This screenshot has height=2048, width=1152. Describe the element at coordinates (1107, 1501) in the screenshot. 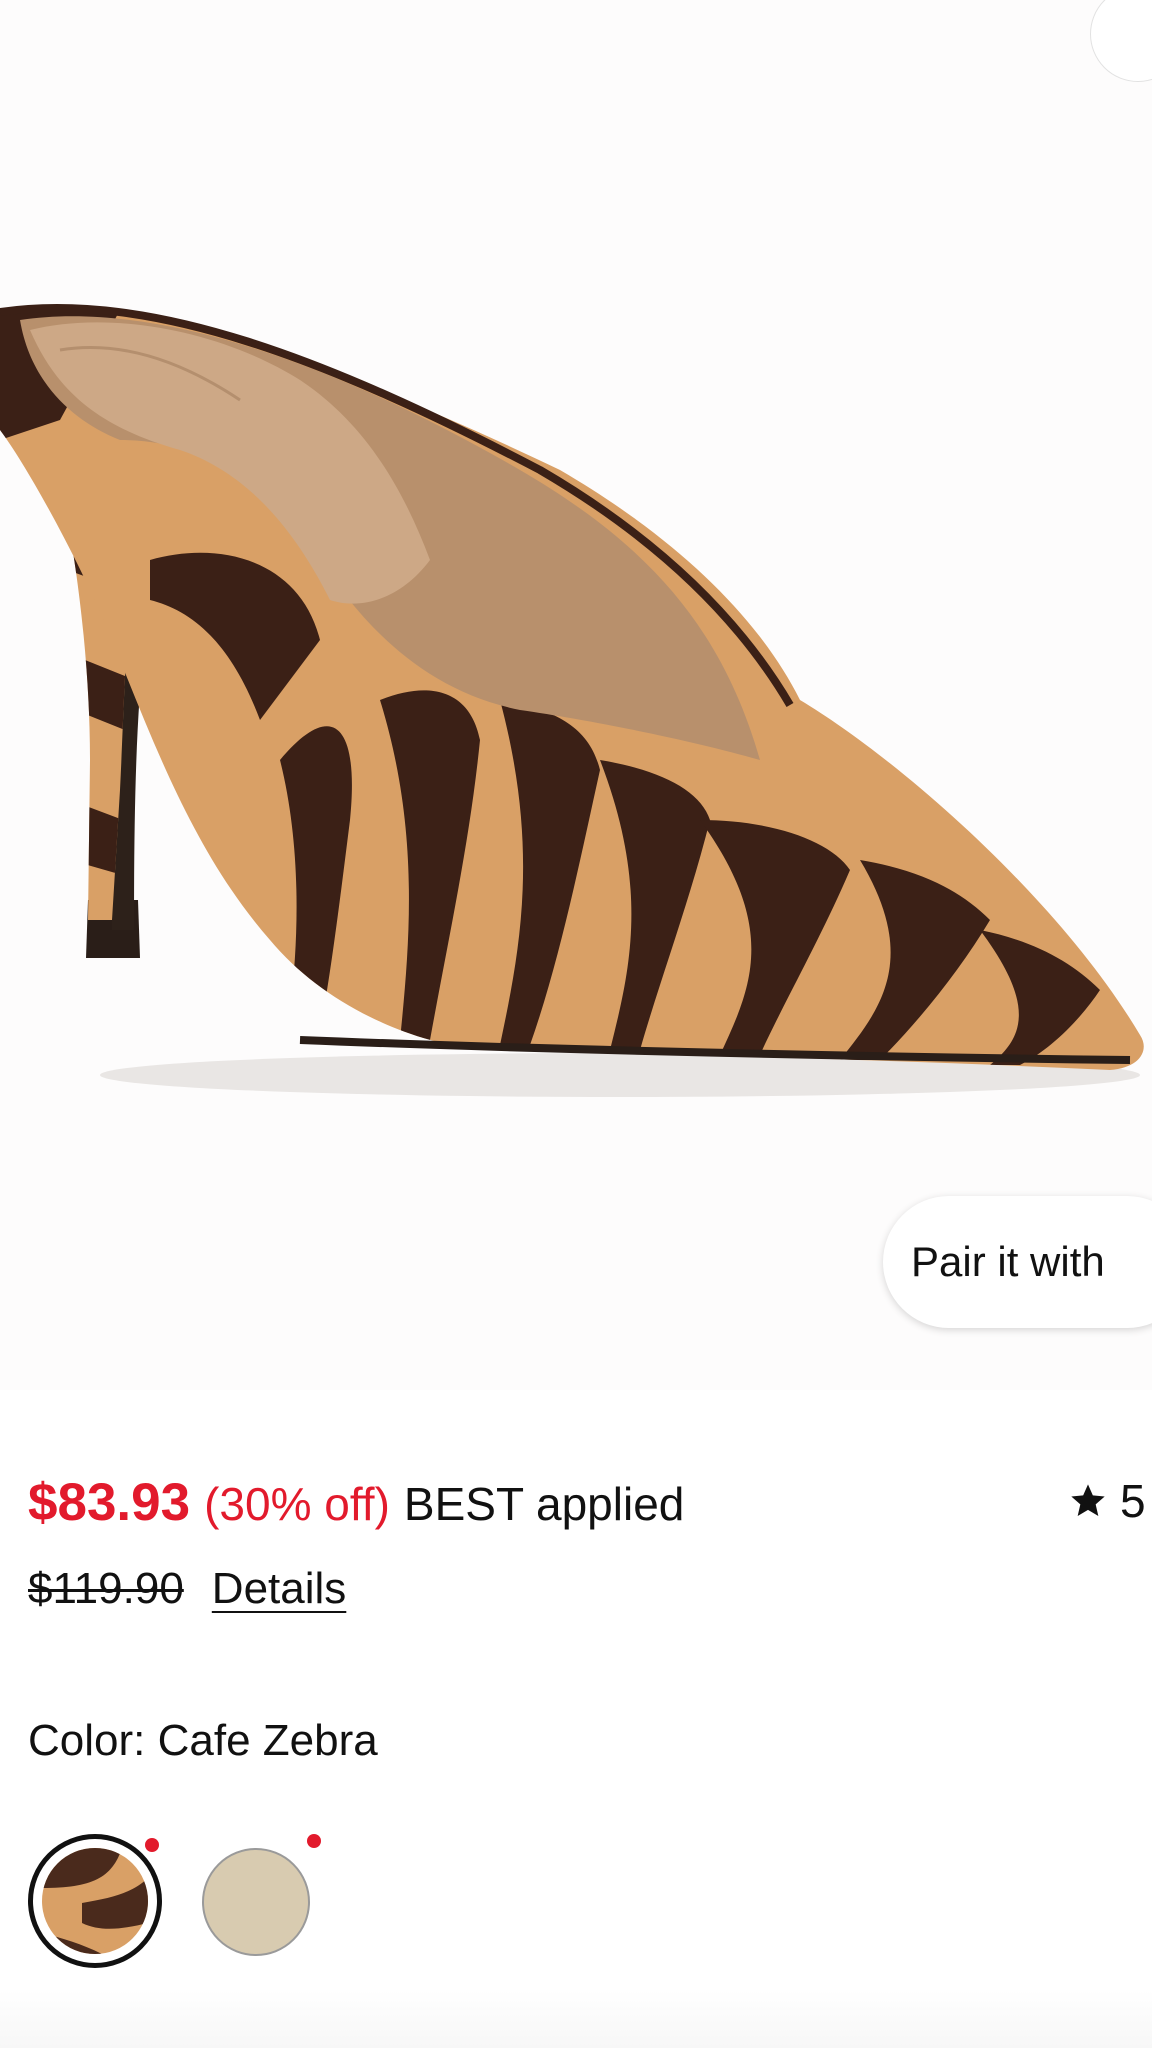

I see `rating: 5` at that location.